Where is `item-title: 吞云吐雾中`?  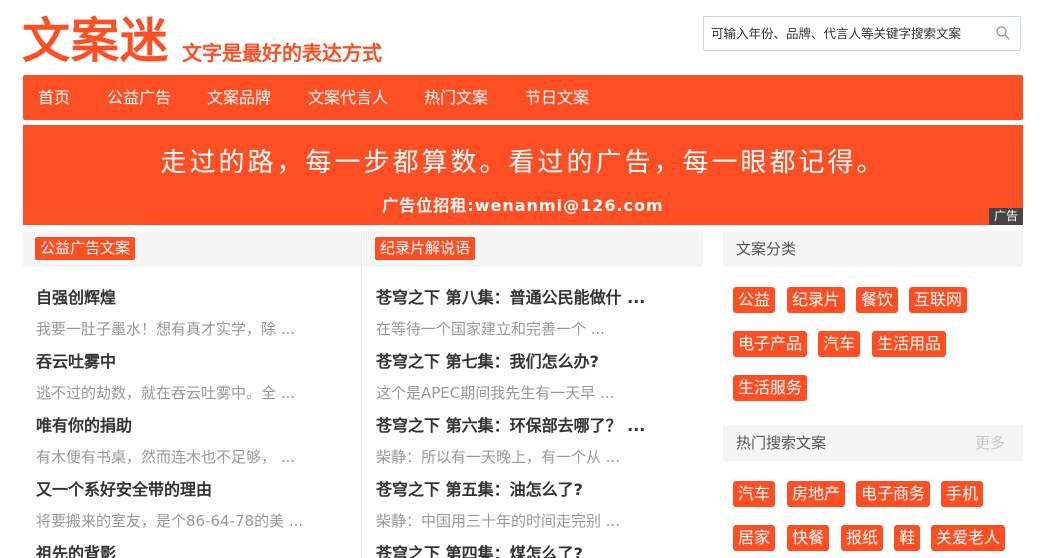
item-title: 吞云吐雾中 is located at coordinates (186, 362).